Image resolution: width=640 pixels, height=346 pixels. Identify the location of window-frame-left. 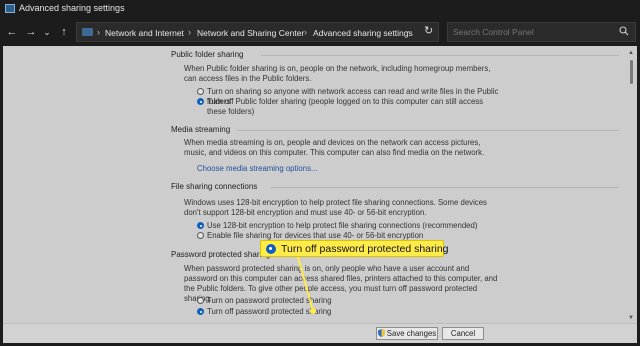
(1, 196).